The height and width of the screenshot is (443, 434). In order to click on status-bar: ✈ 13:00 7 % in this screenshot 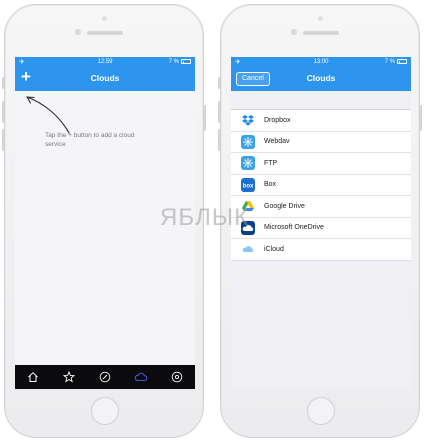, I will do `click(321, 62)`.